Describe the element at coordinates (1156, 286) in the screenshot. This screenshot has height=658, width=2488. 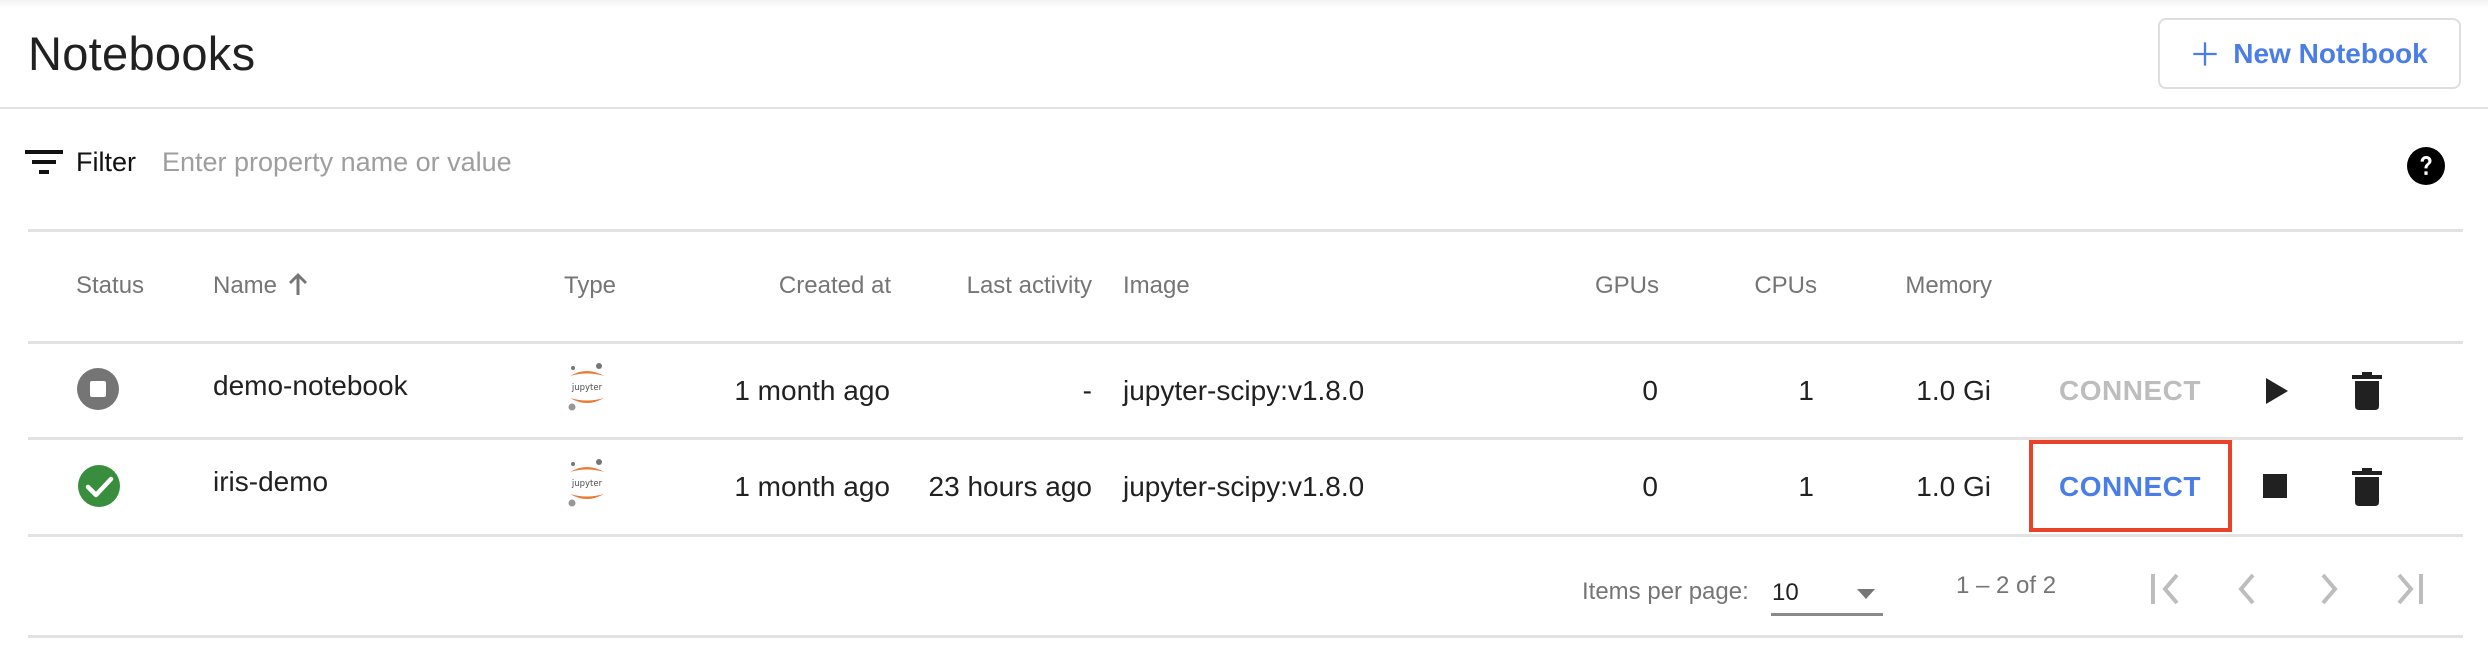
I see `column-header-image: Image` at that location.